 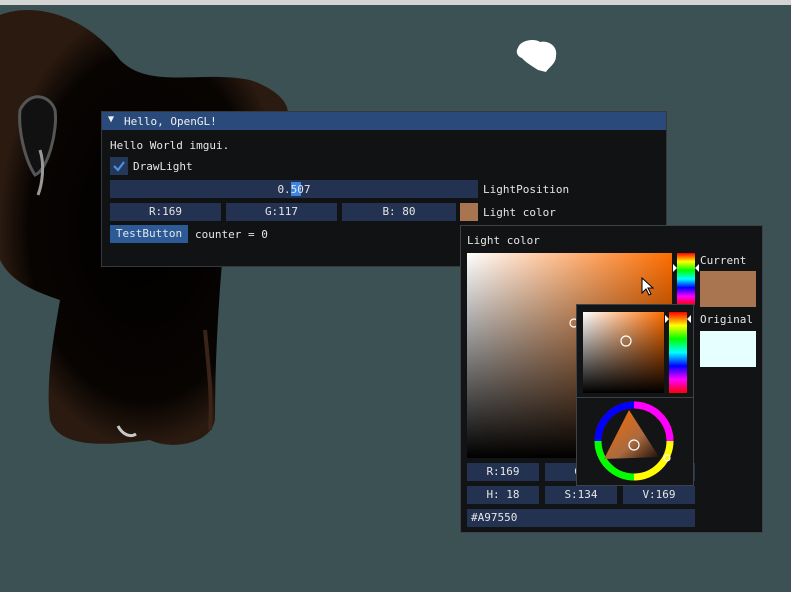 What do you see at coordinates (726, 319) in the screenshot?
I see `original-label: Original` at bounding box center [726, 319].